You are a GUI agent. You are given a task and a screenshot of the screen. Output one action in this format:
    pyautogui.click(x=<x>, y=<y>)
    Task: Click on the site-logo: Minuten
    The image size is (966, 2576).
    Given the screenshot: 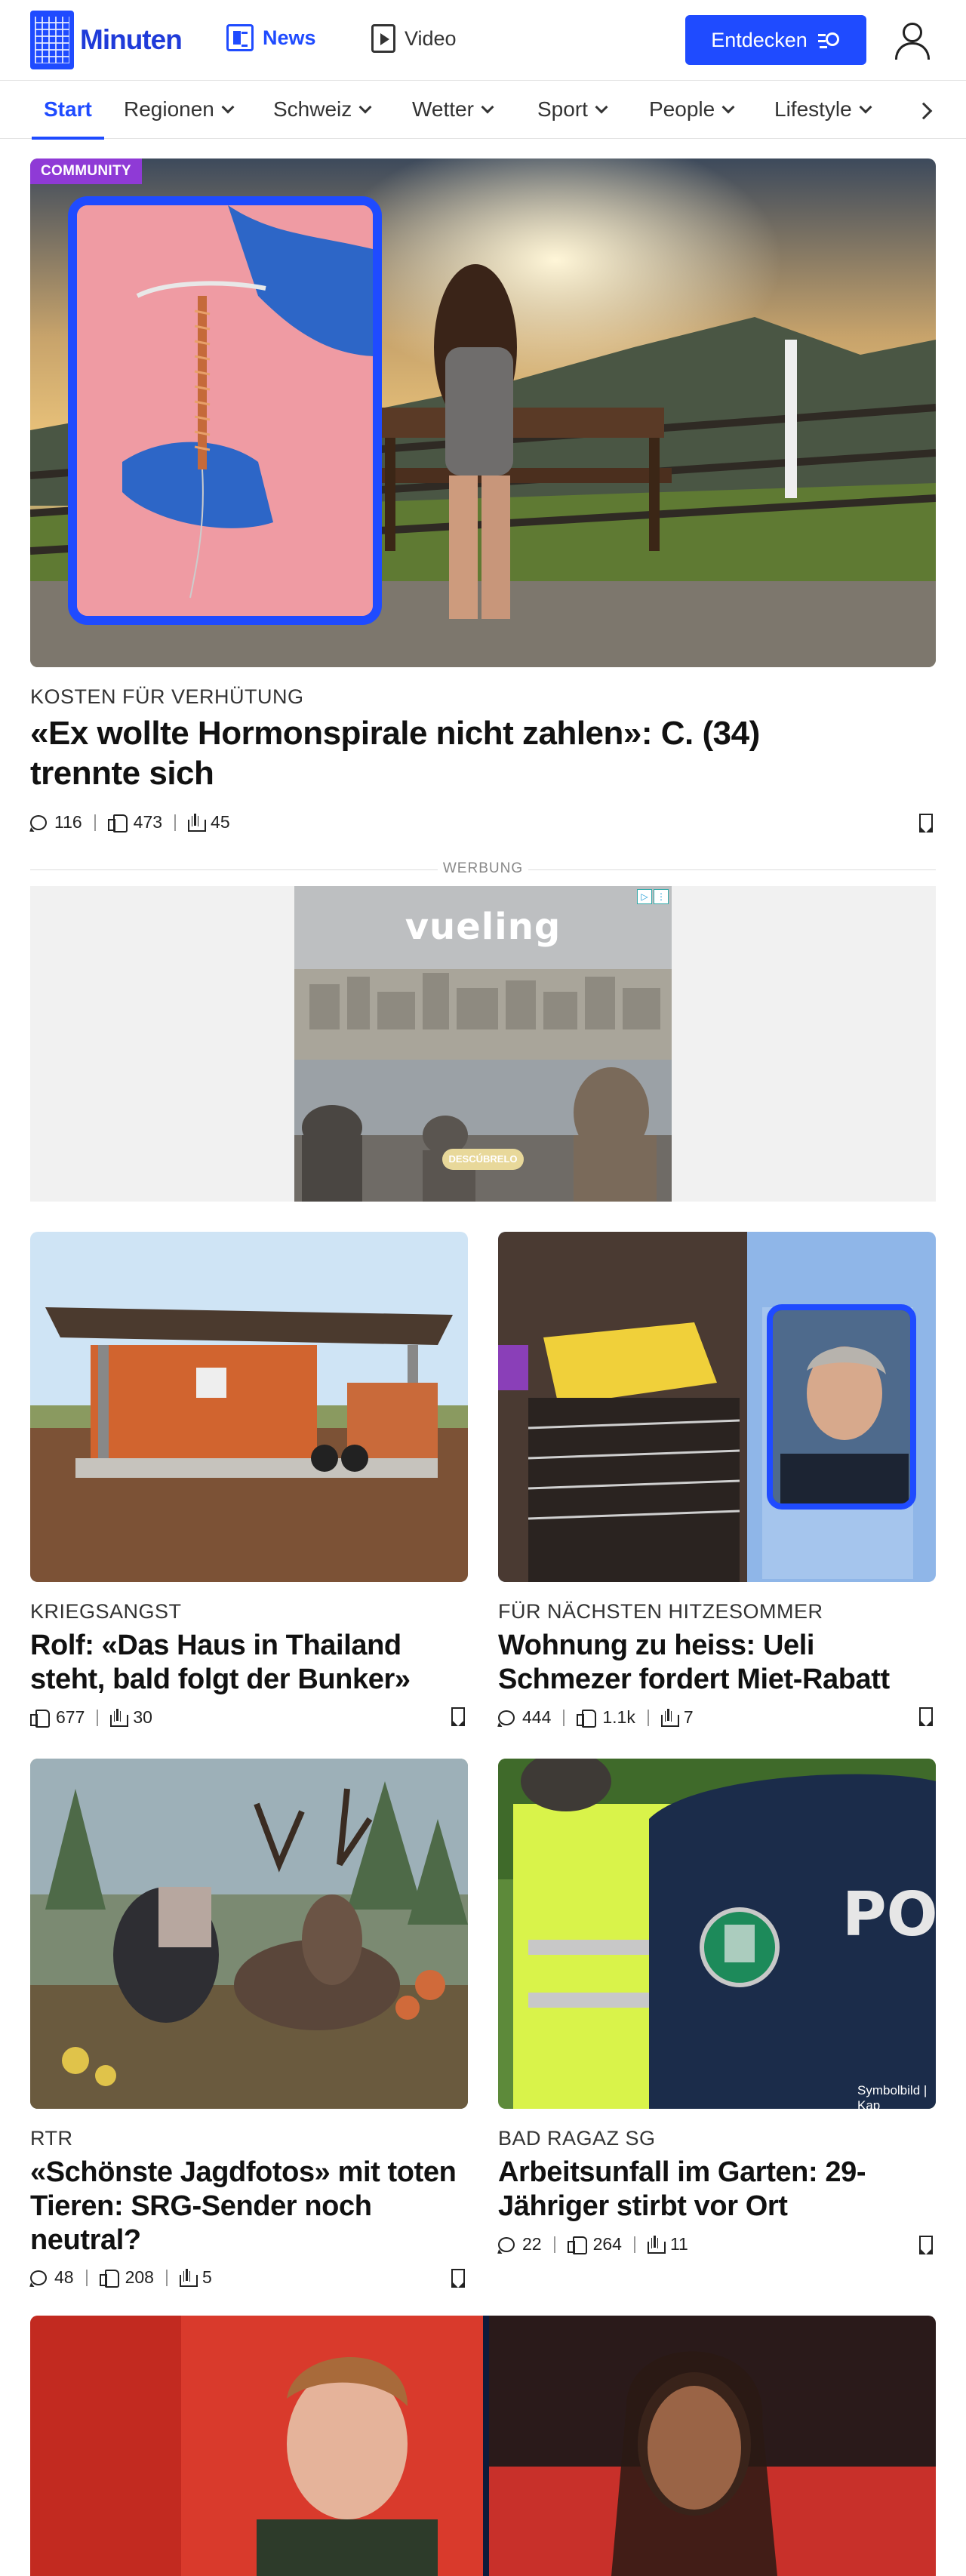 What is the action you would take?
    pyautogui.click(x=106, y=40)
    